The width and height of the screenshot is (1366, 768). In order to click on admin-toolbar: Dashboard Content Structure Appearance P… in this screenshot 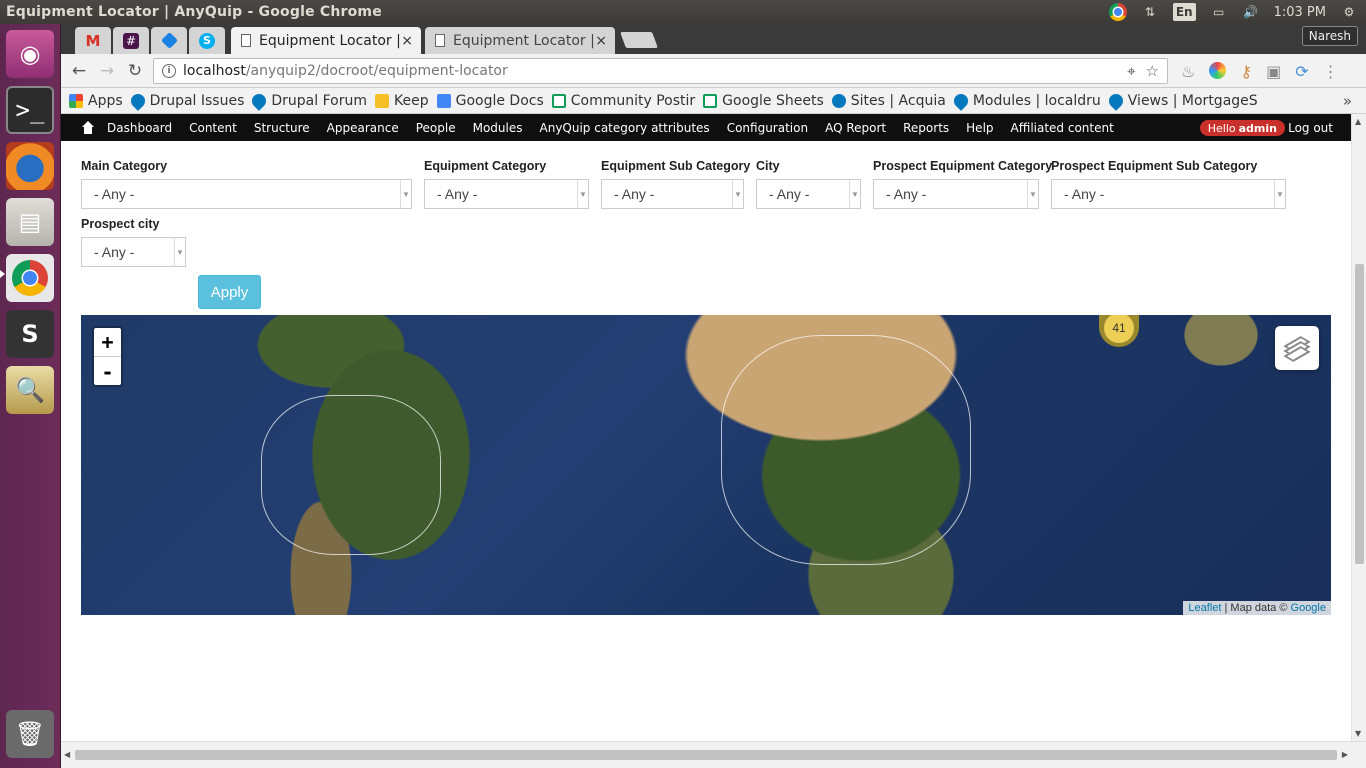, I will do `click(706, 127)`.